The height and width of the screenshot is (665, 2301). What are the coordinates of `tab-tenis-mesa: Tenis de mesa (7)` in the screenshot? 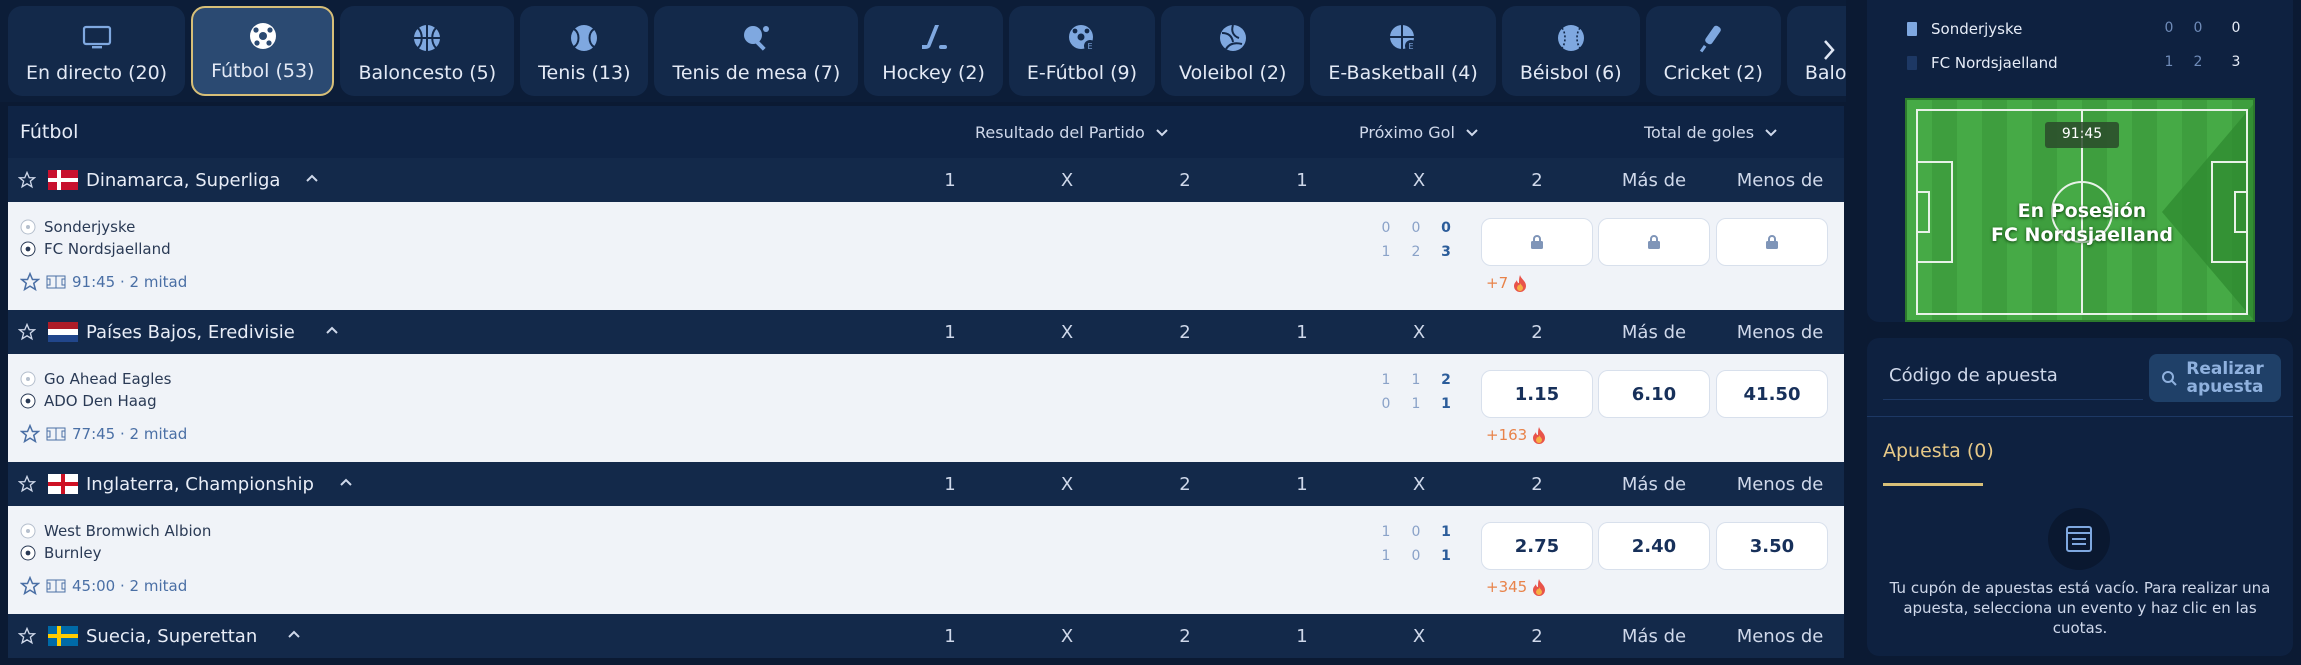 It's located at (756, 51).